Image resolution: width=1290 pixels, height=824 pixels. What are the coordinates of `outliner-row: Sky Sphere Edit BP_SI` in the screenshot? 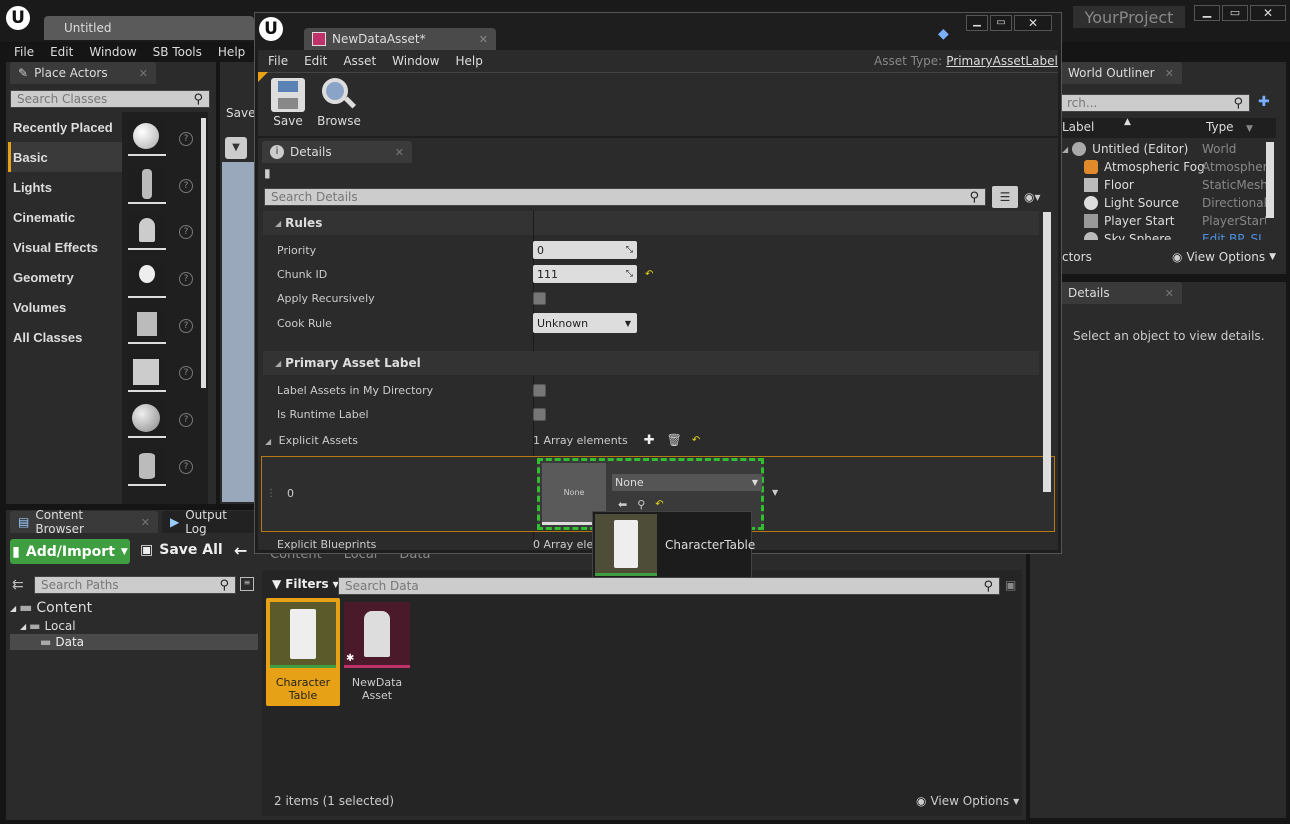 It's located at (1175, 235).